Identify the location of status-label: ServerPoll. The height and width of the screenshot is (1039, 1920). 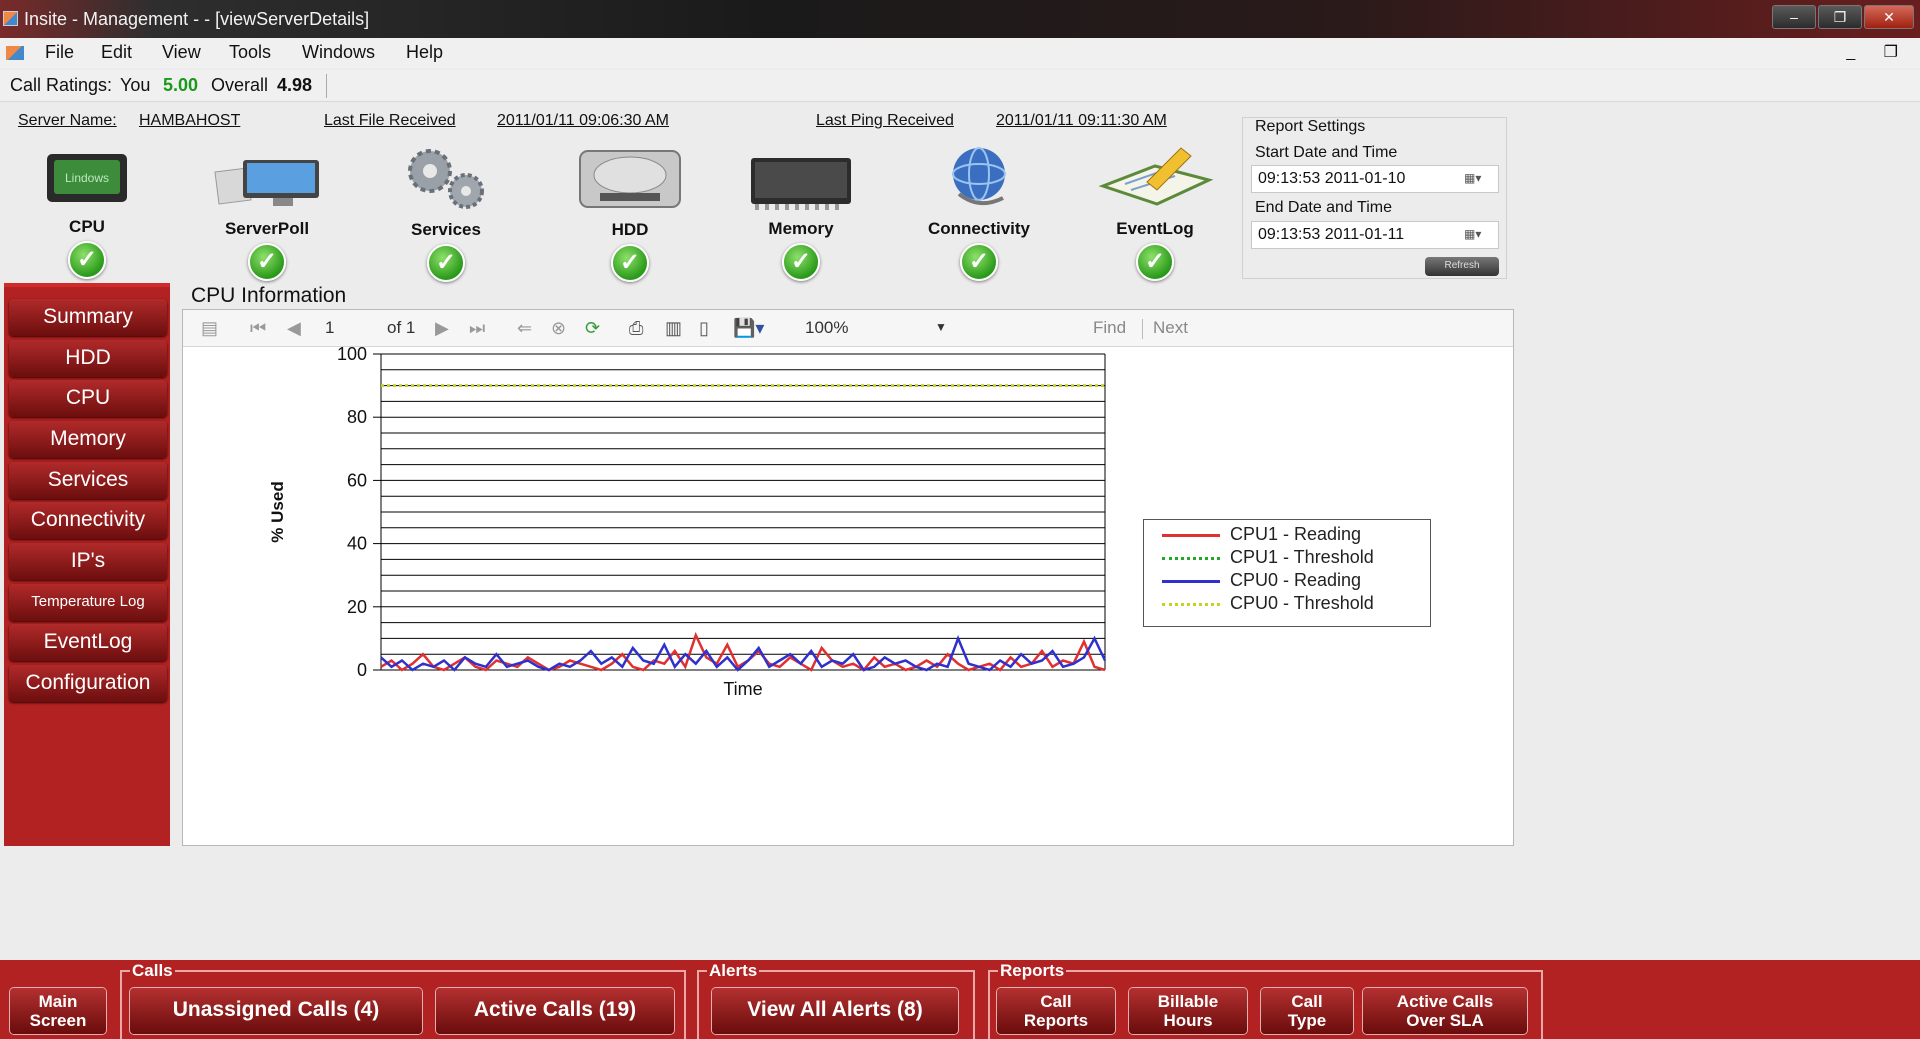
(267, 228).